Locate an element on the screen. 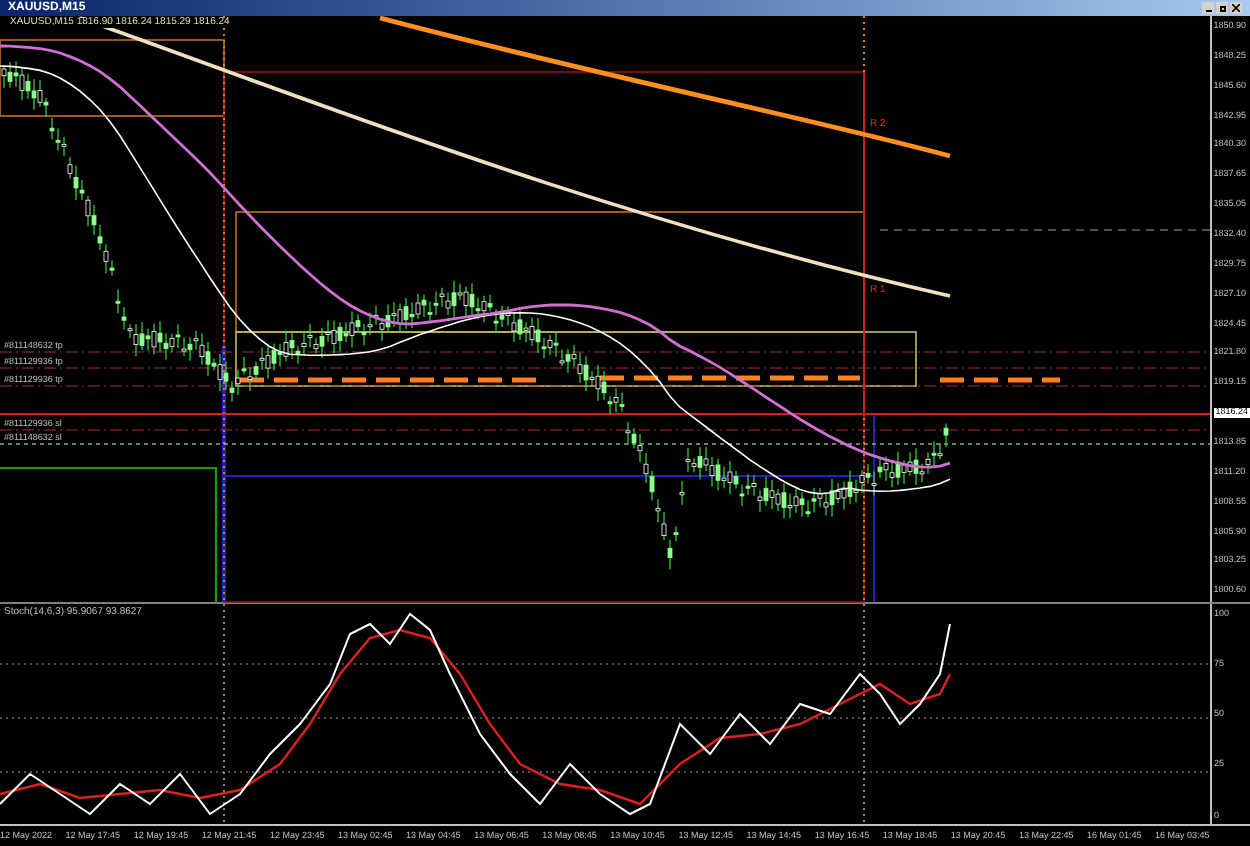 This screenshot has height=846, width=1250. close-icon is located at coordinates (1236, 8).